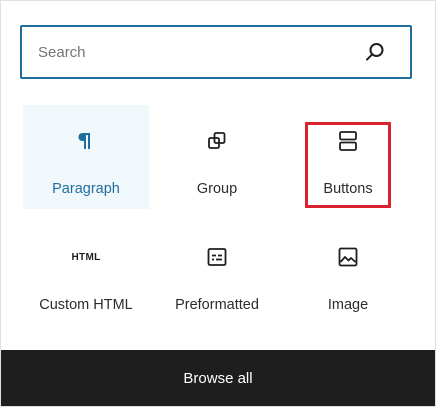  I want to click on block-preformatted: Preformatted, so click(217, 273).